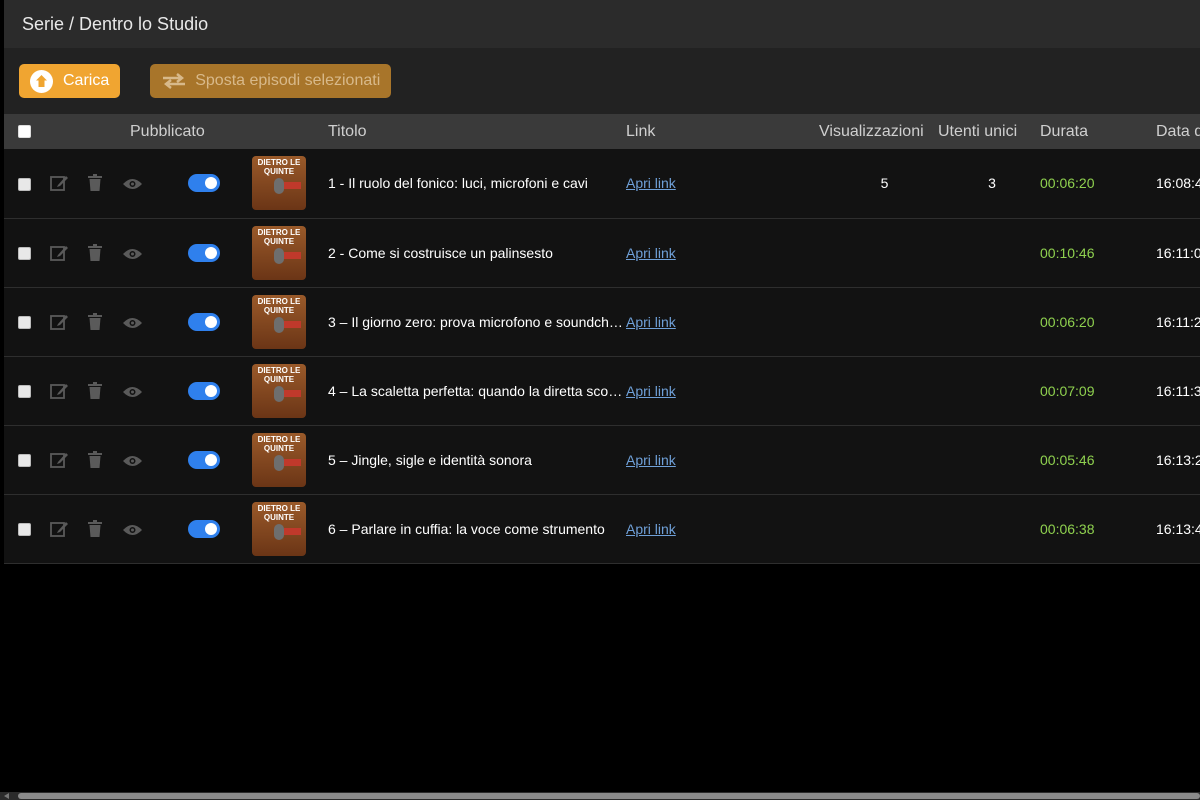  I want to click on scroll-left-arrow-icon, so click(6, 796).